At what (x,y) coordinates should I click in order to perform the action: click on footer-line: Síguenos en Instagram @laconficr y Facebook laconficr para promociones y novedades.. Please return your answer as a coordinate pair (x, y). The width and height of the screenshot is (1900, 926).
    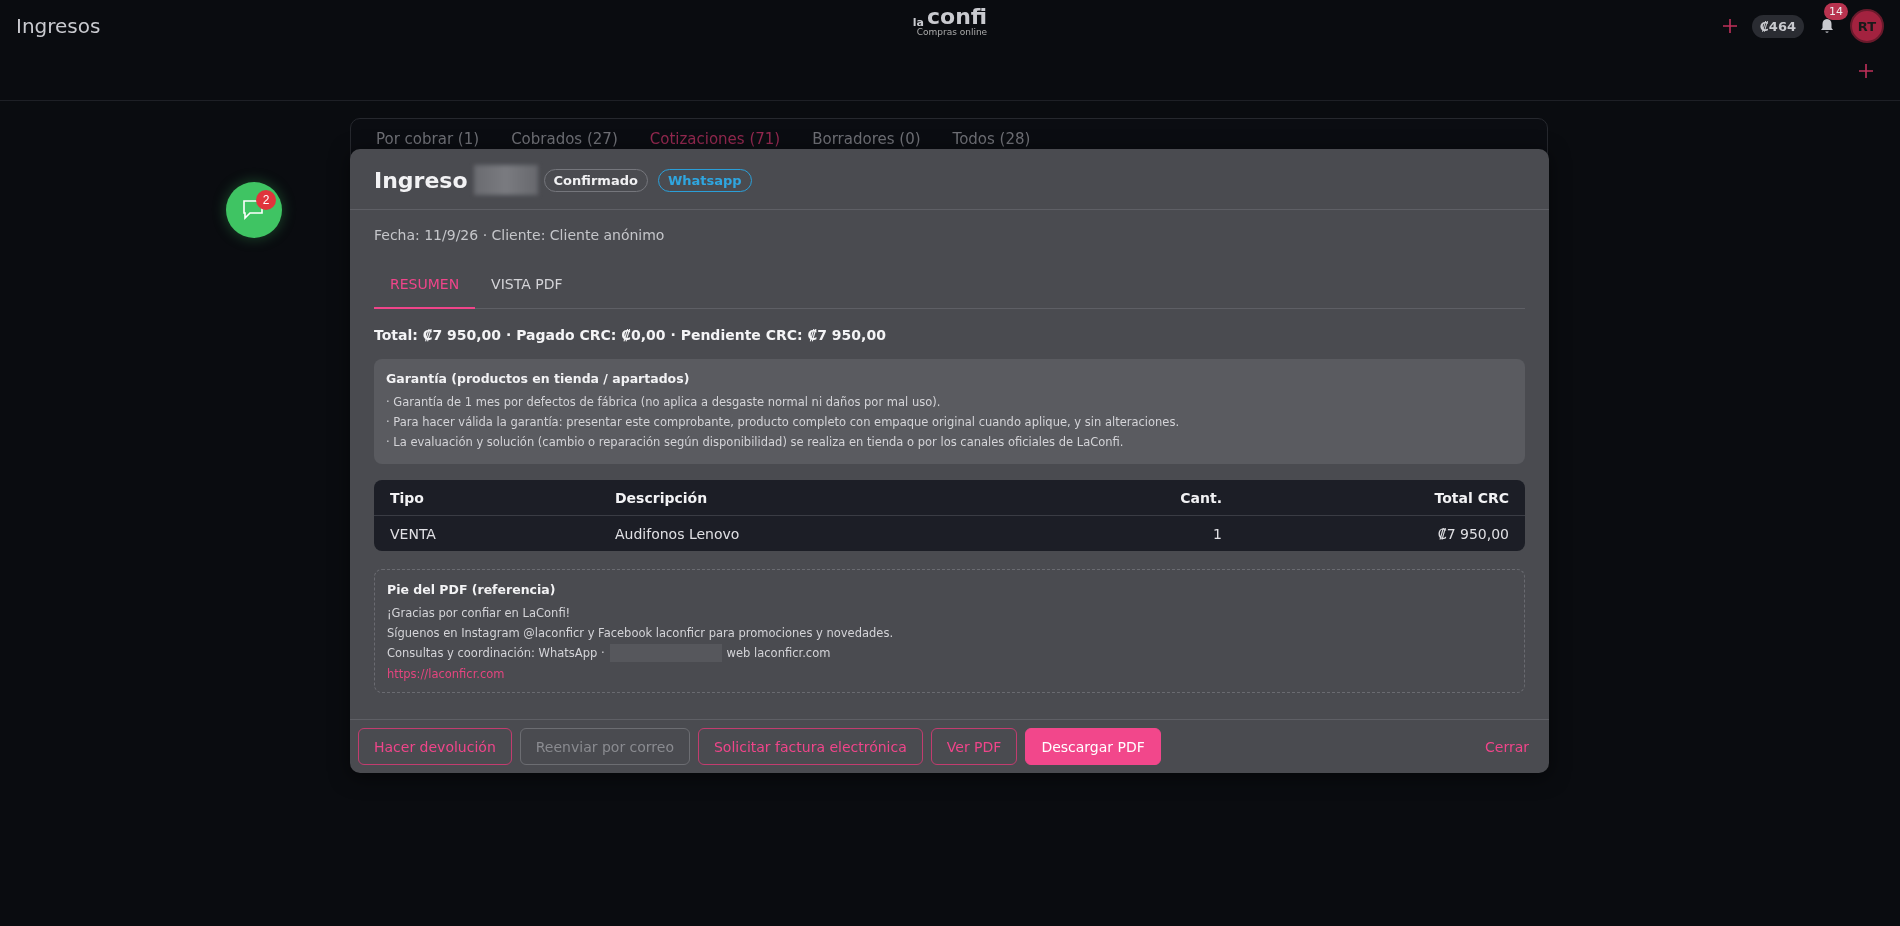
    Looking at the image, I should click on (641, 633).